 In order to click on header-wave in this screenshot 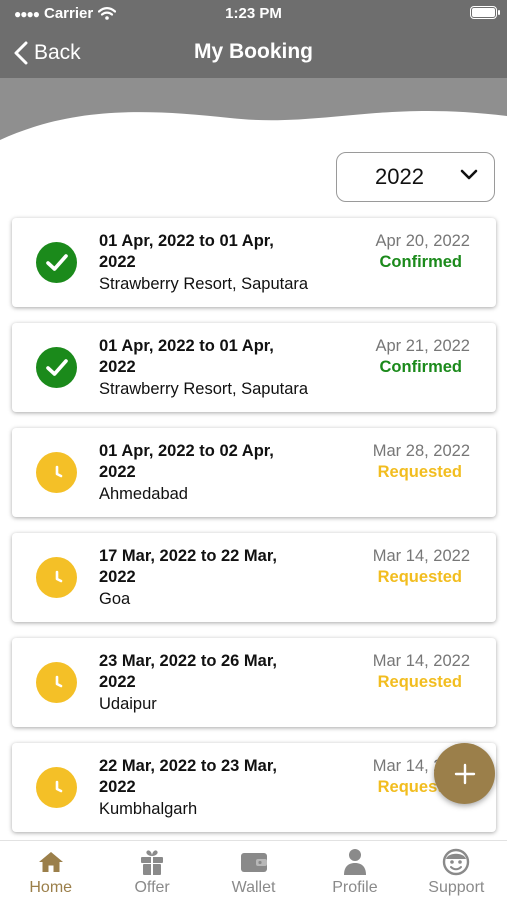, I will do `click(253, 130)`.